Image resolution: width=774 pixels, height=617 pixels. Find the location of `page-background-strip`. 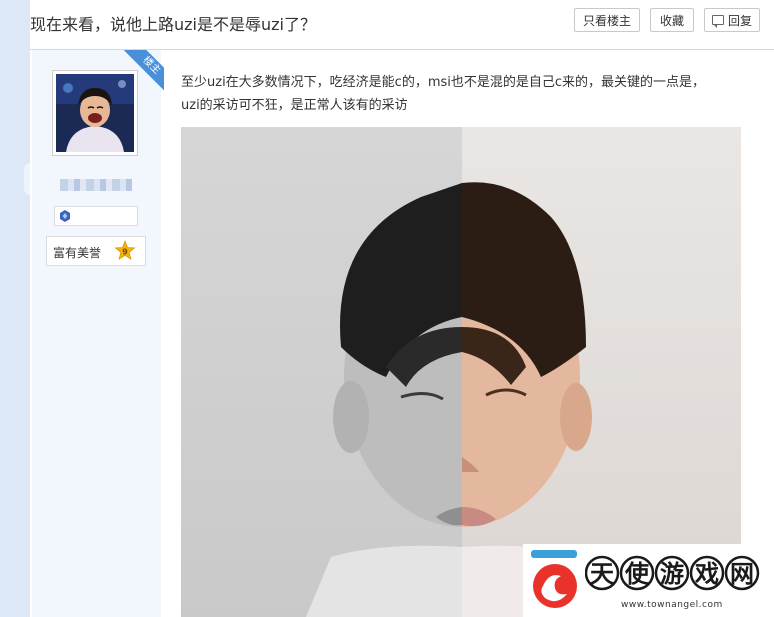

page-background-strip is located at coordinates (18, 308).